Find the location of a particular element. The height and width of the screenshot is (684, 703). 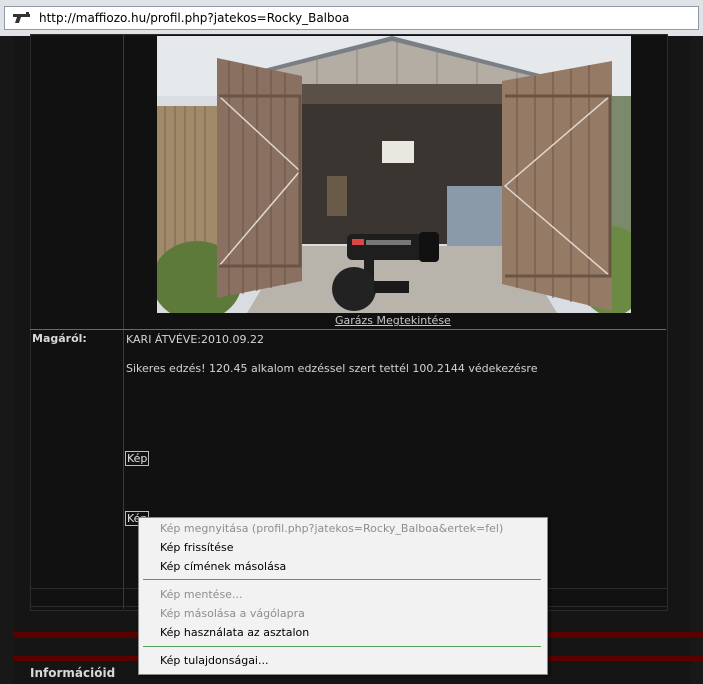

about-label: Magáról: is located at coordinates (59, 338).